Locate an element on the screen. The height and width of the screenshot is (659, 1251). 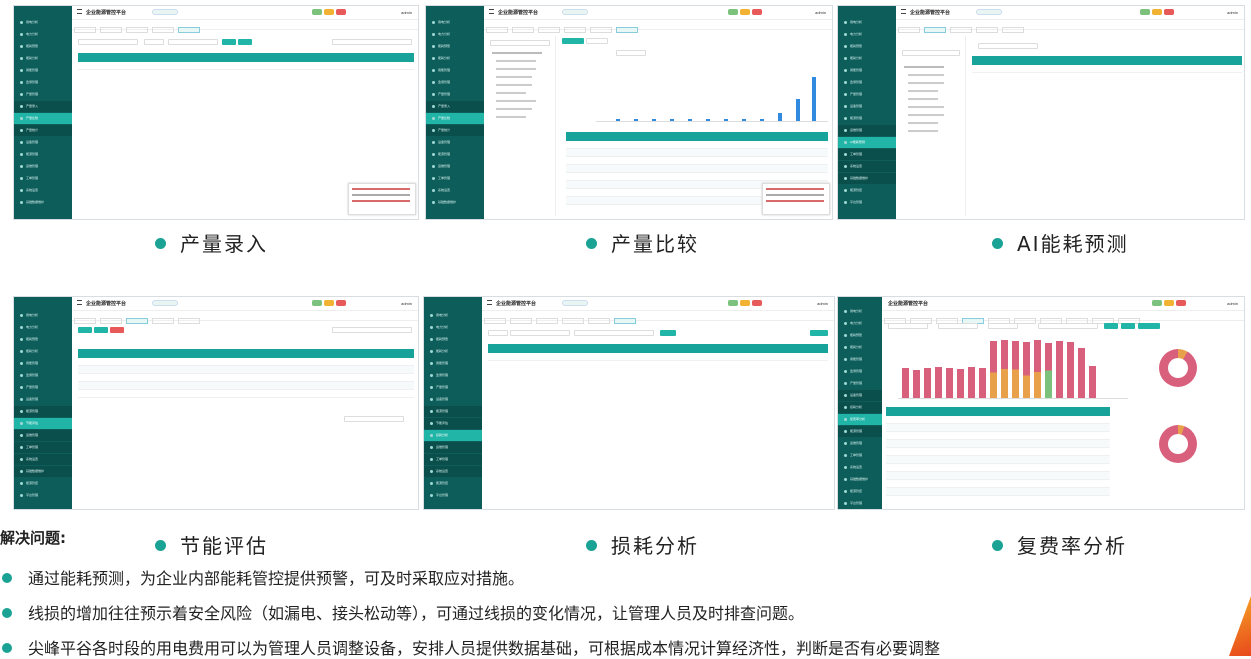
sidebar-item: 产量管理 is located at coordinates (43, 94).